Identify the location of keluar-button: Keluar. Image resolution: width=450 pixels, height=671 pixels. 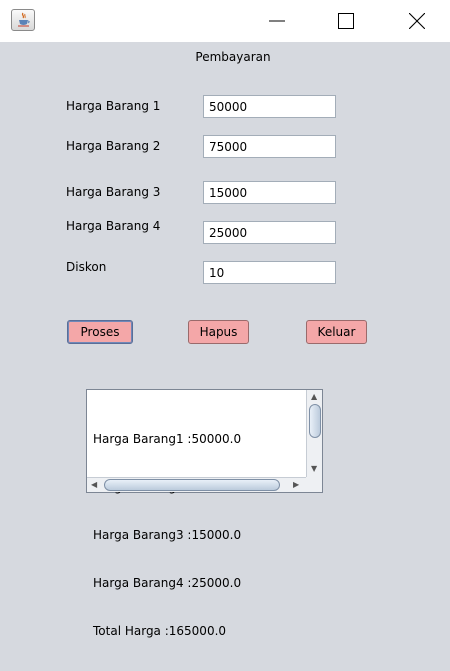
(336, 332).